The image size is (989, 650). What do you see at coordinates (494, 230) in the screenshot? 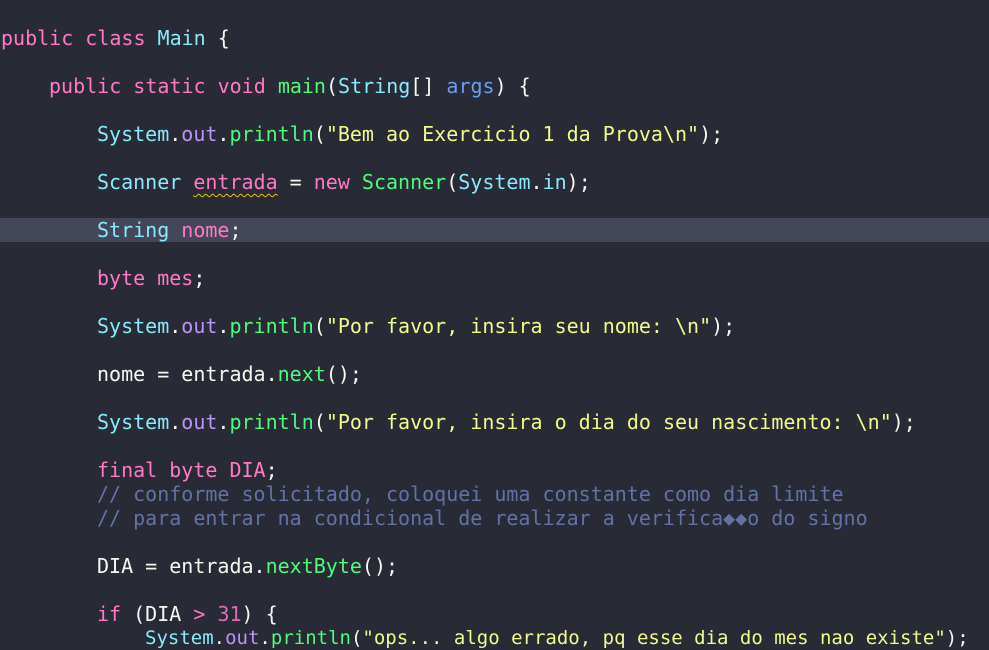
I see `code-line: String nome;` at bounding box center [494, 230].